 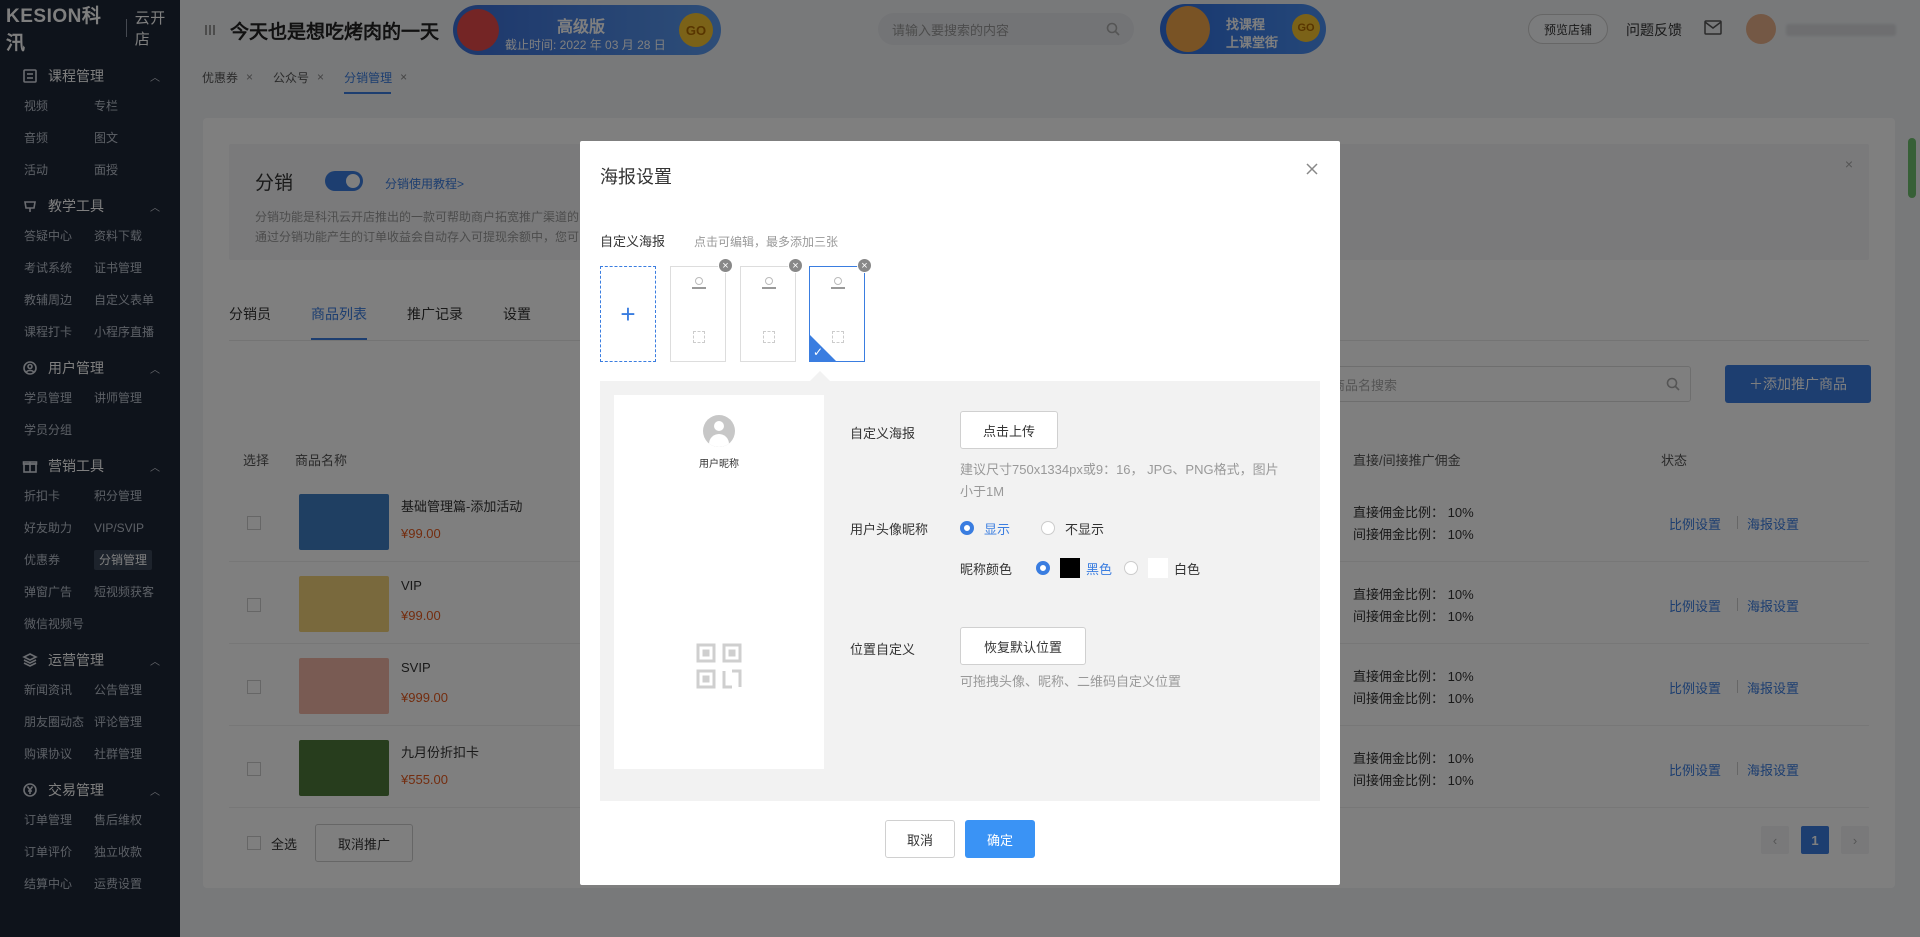 I want to click on black-swatch, so click(x=1070, y=568).